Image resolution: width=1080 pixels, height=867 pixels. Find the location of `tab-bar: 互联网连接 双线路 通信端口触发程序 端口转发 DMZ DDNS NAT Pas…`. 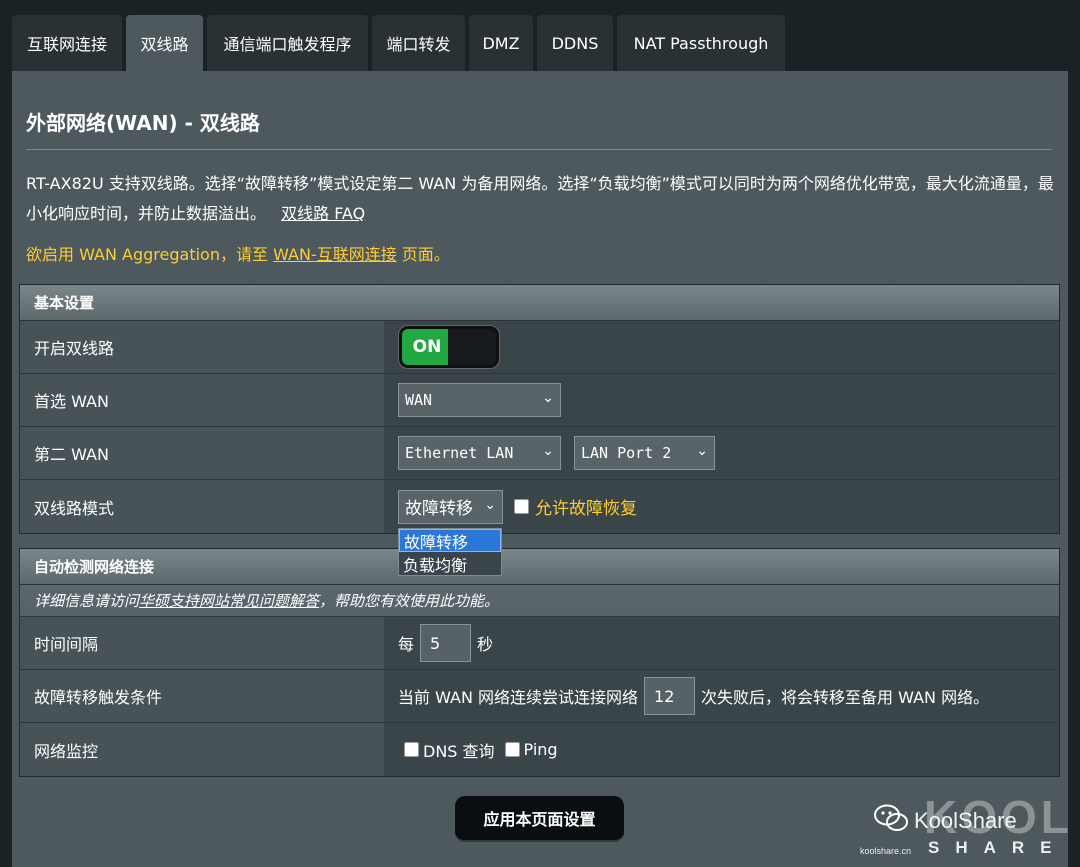

tab-bar: 互联网连接 双线路 通信端口触发程序 端口转发 DMZ DDNS NAT Pas… is located at coordinates (400, 43).